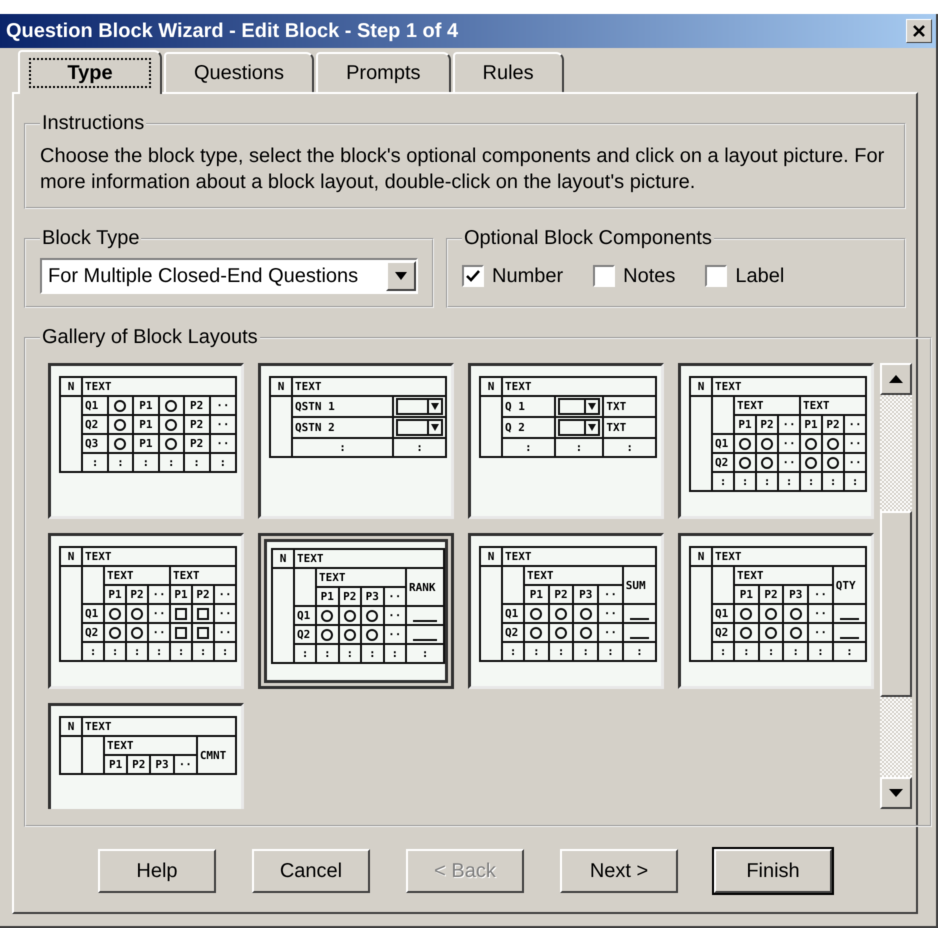 The height and width of the screenshot is (928, 938). What do you see at coordinates (508, 72) in the screenshot?
I see `tab: Rules` at bounding box center [508, 72].